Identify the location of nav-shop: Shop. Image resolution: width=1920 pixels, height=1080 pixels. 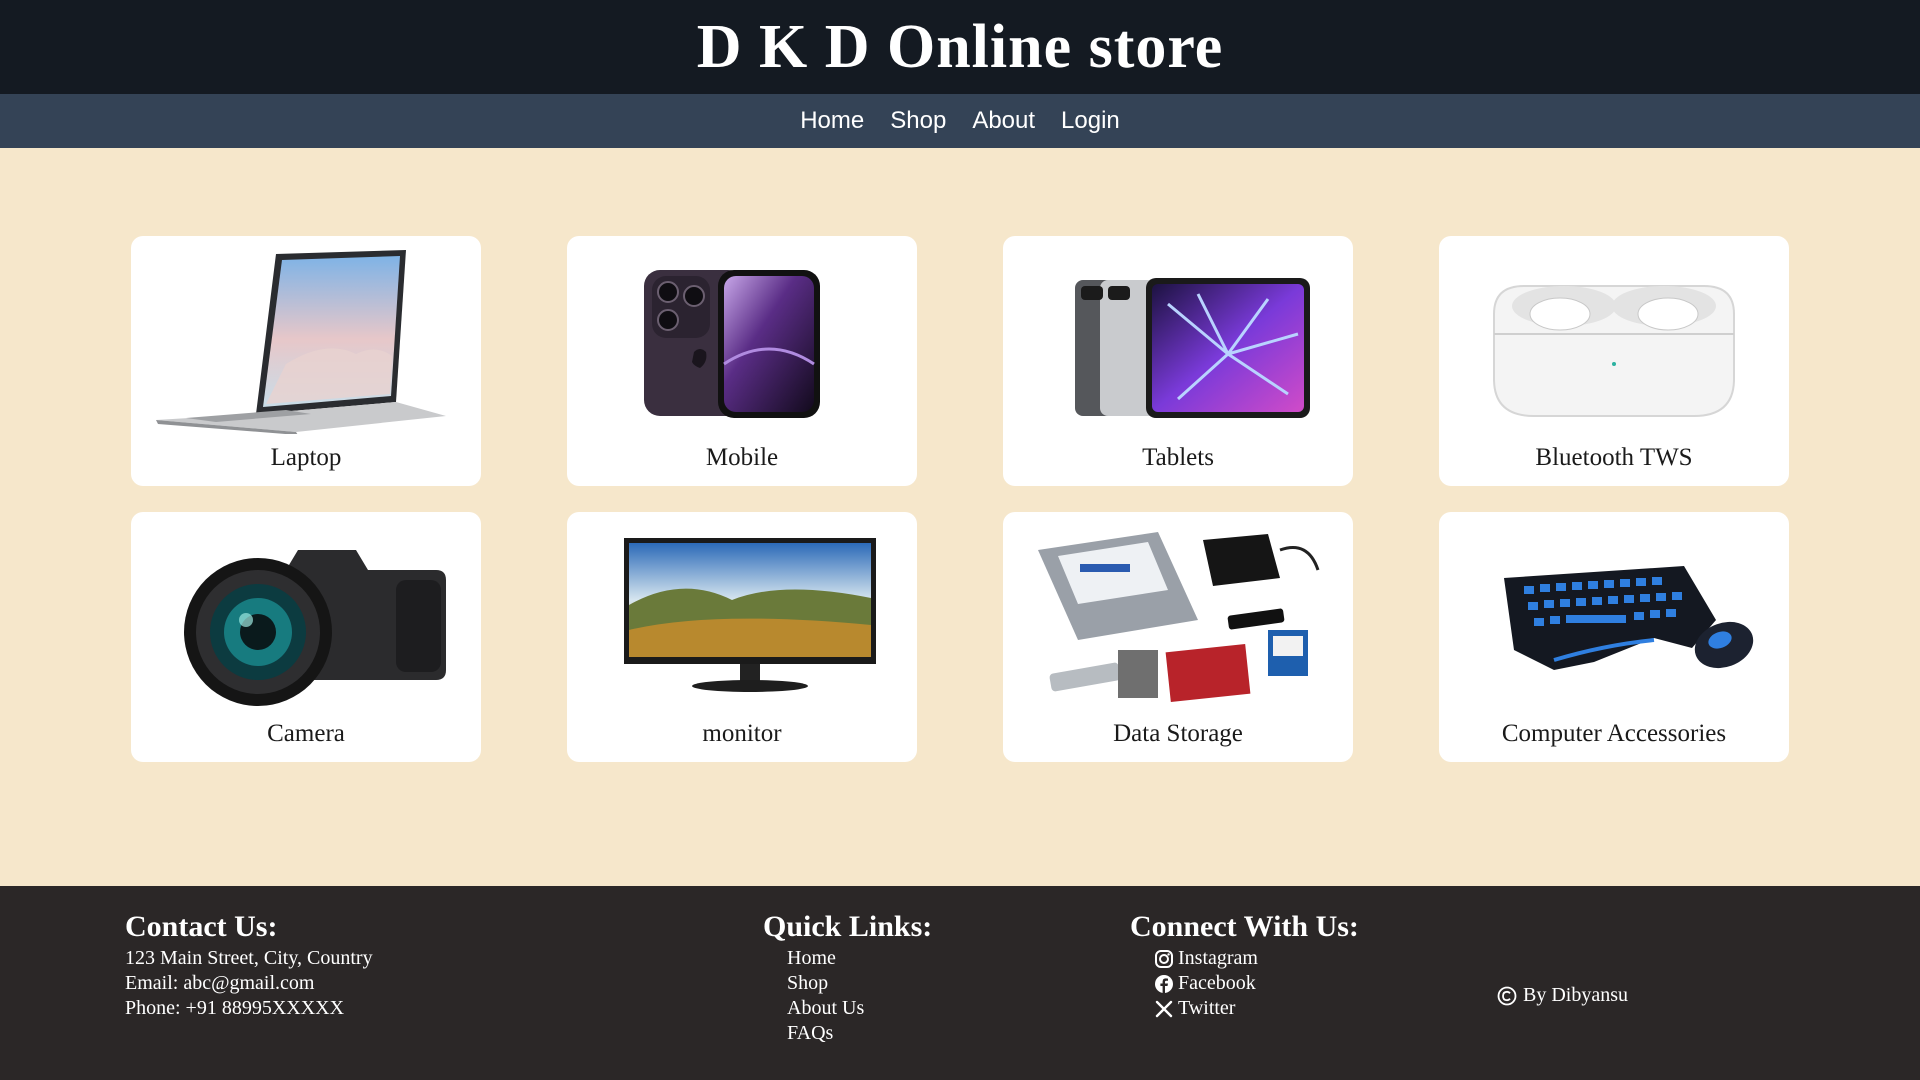
(918, 121).